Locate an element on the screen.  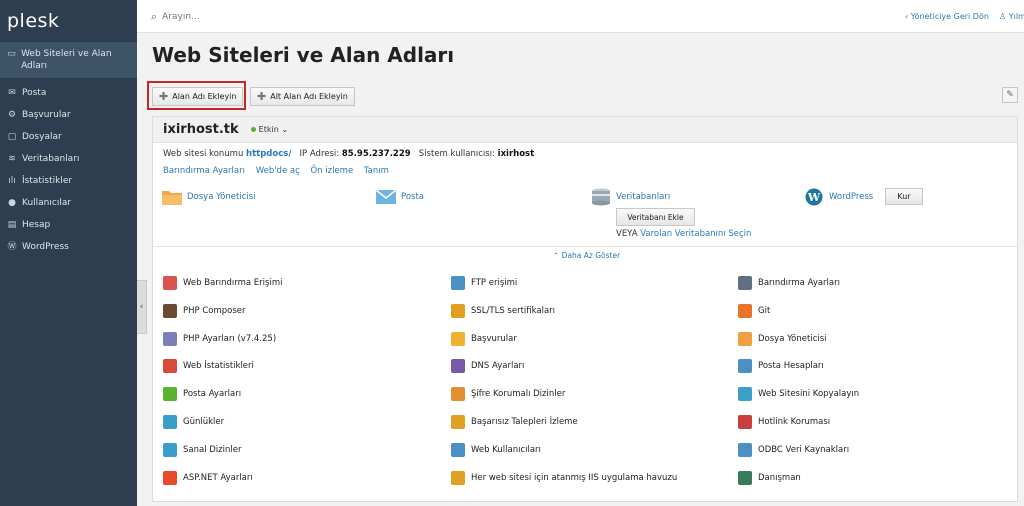
sidebar-item-label: Başvurular is located at coordinates (46, 115).